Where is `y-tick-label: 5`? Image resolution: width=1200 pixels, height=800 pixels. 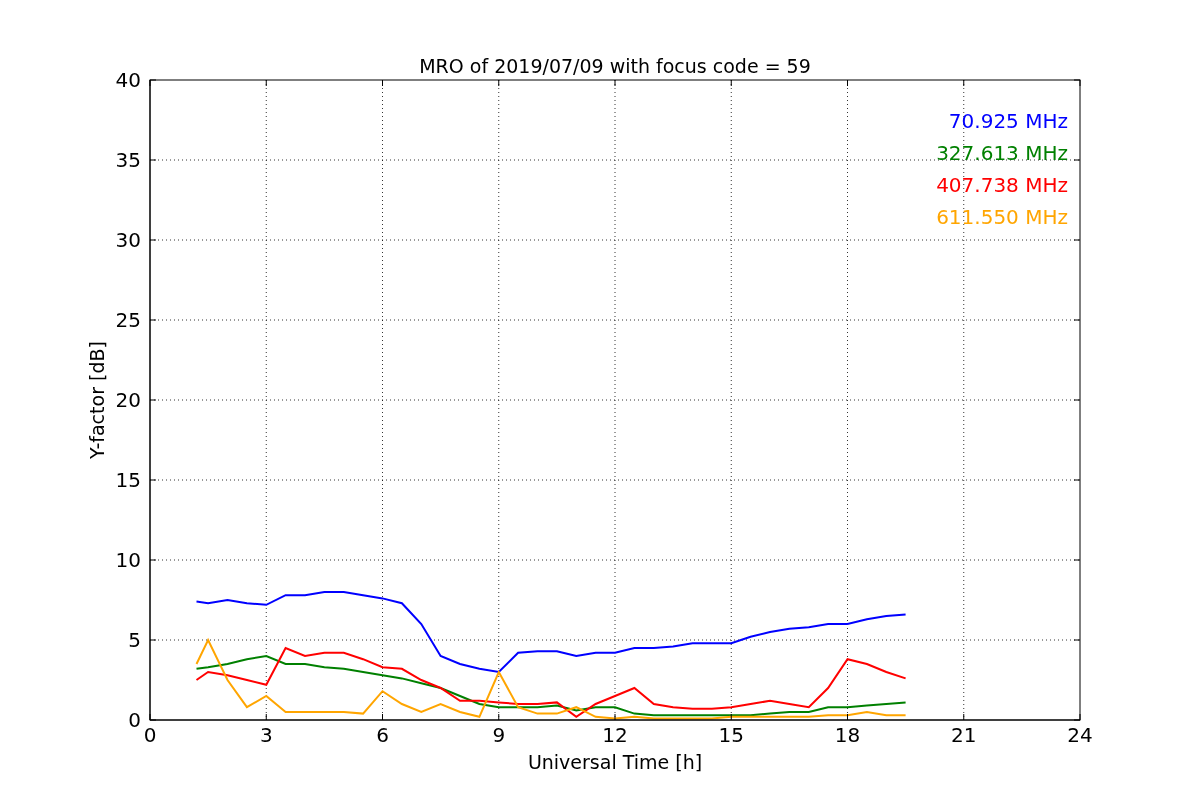
y-tick-label: 5 is located at coordinates (134, 640).